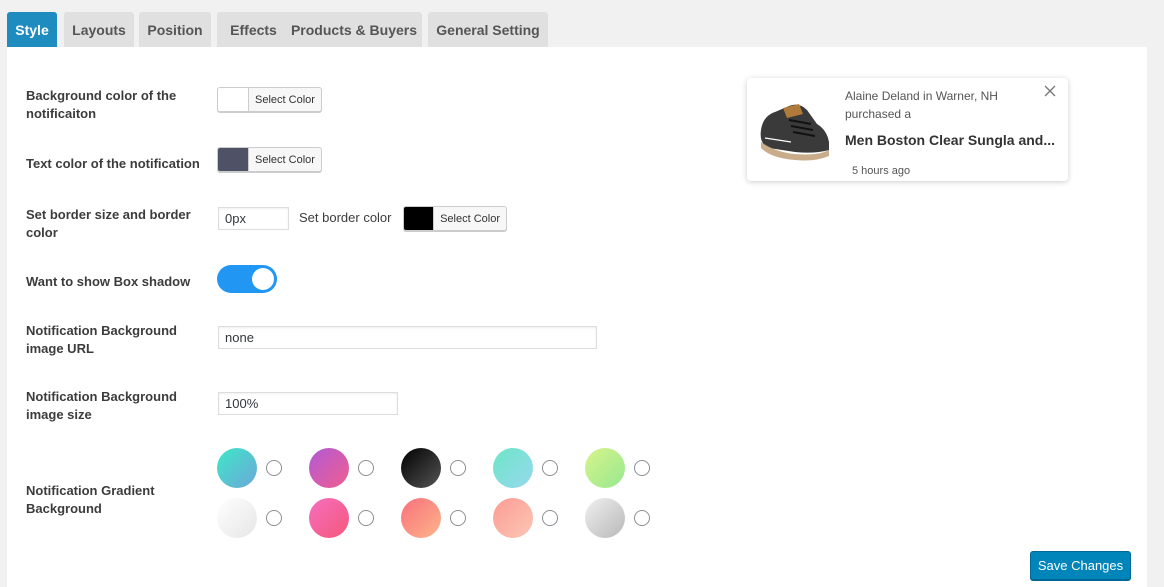 The height and width of the screenshot is (587, 1164). I want to click on text-color-picker: Select Color, so click(269, 159).